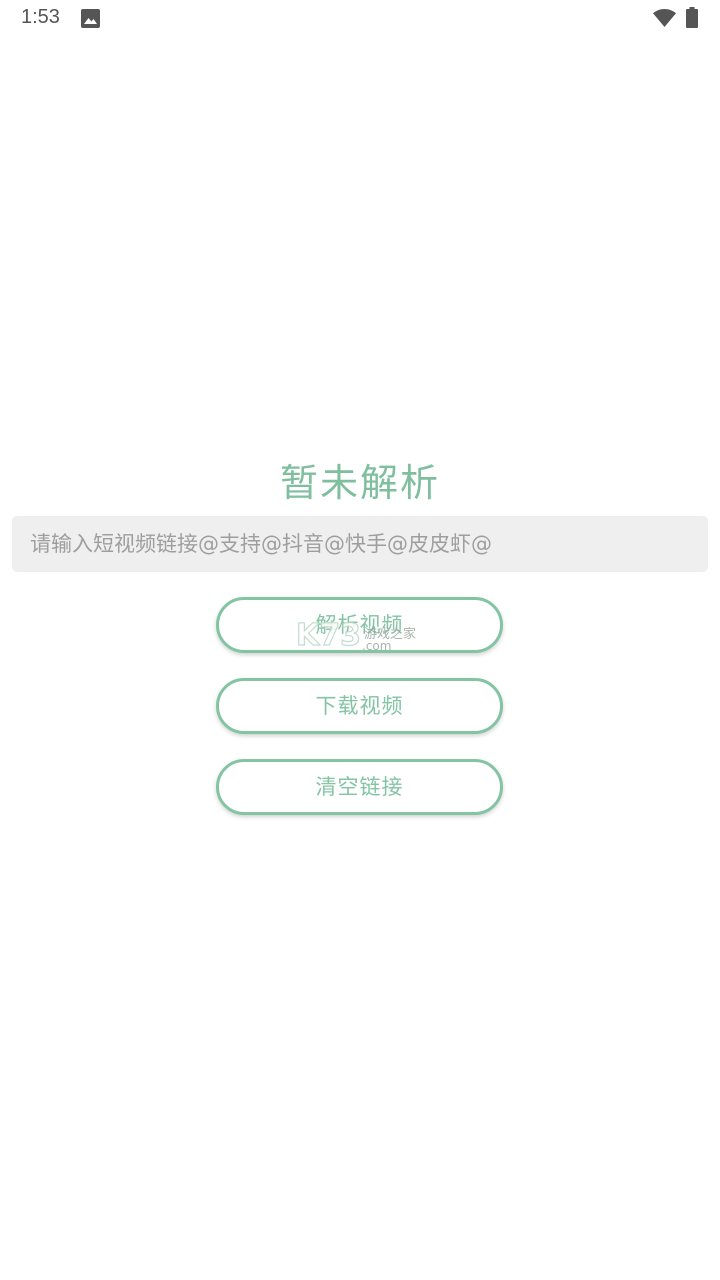  Describe the element at coordinates (664, 18) in the screenshot. I see `wifi-icon` at that location.